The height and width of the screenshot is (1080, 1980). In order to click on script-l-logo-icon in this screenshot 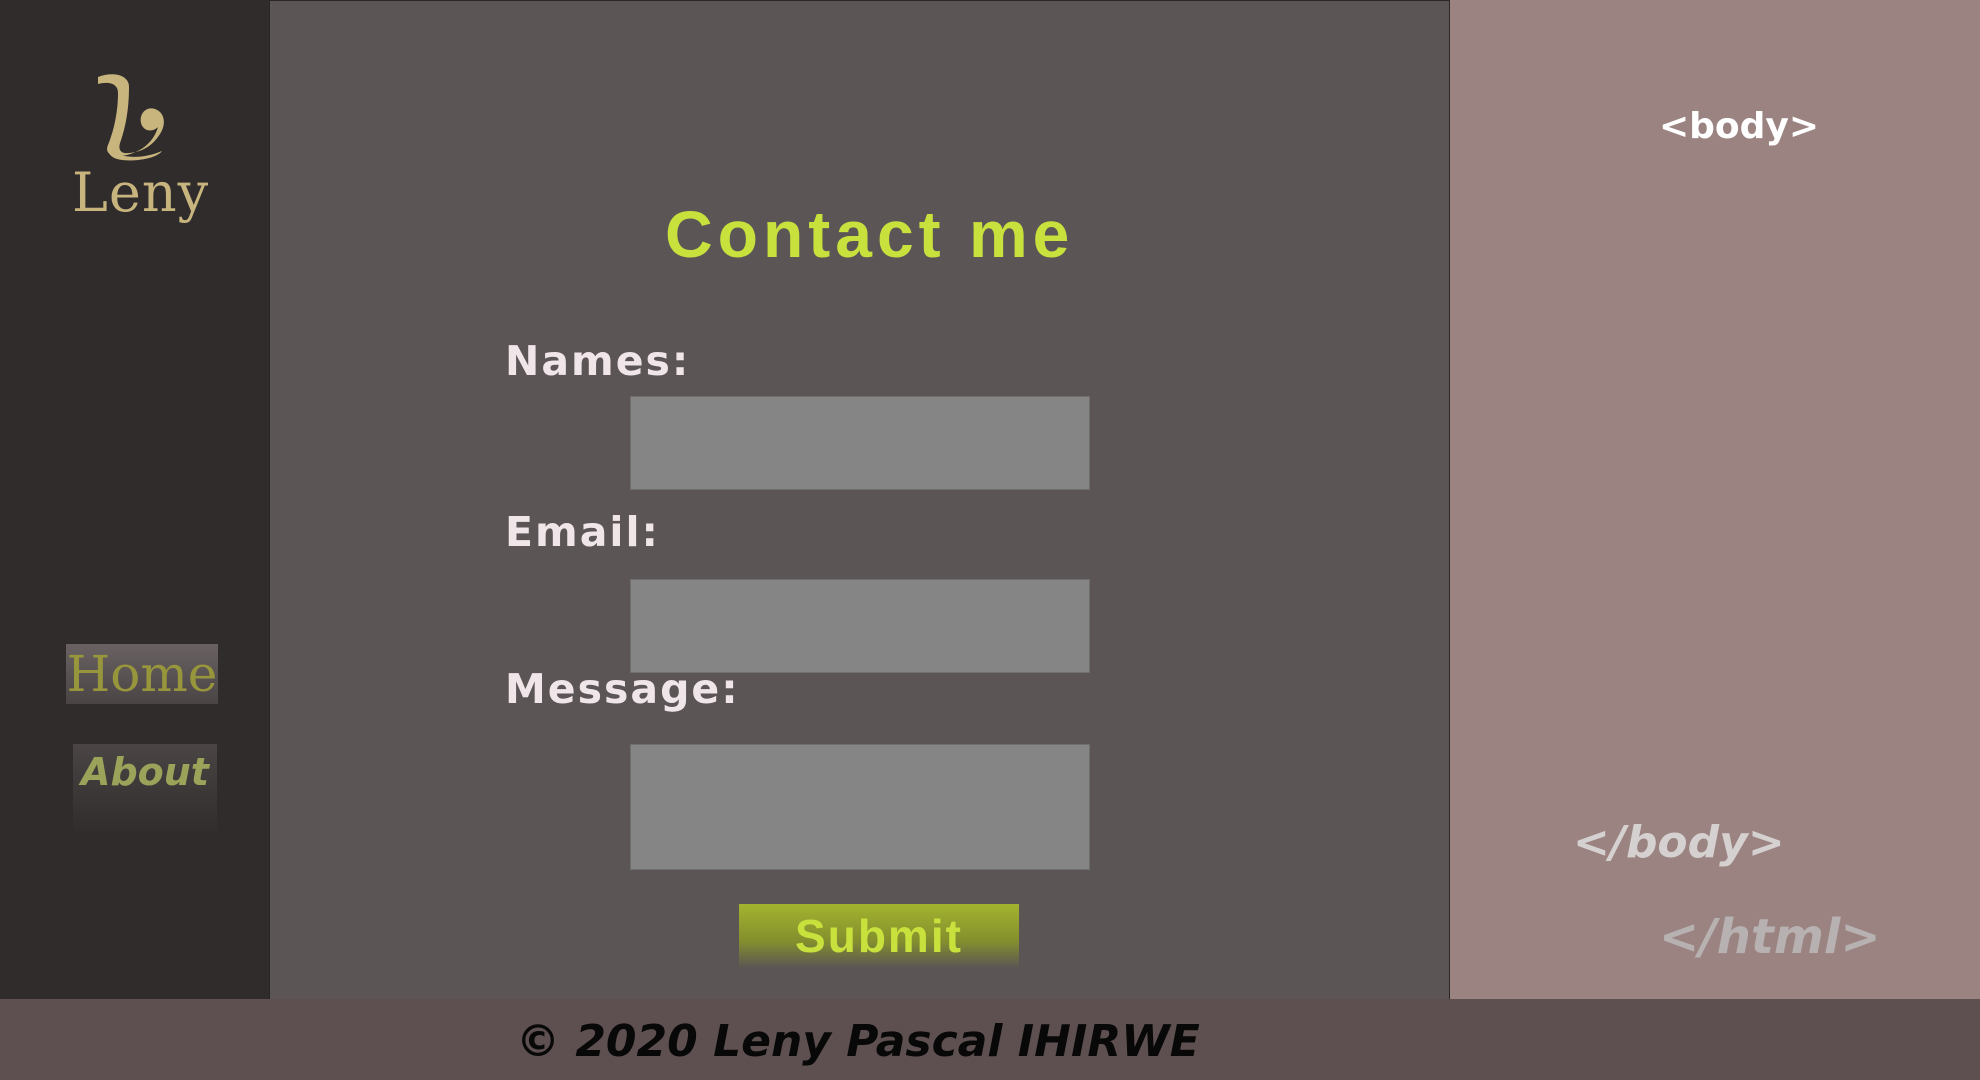, I will do `click(131, 117)`.